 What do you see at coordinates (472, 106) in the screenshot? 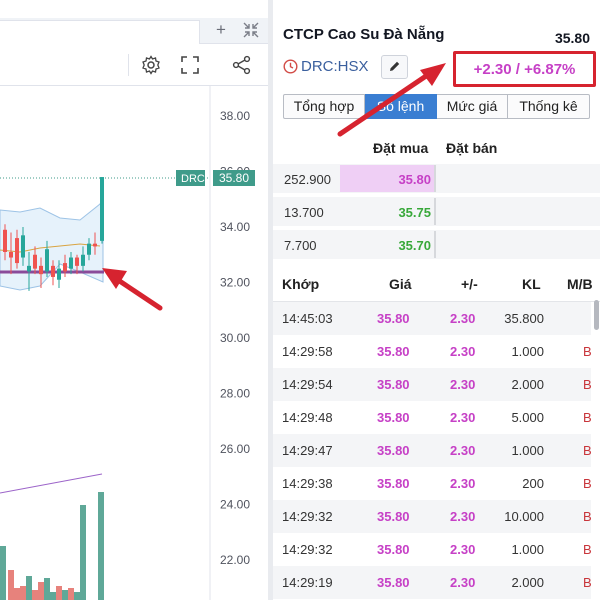
I see `tab-muc-gia: Mức giá` at bounding box center [472, 106].